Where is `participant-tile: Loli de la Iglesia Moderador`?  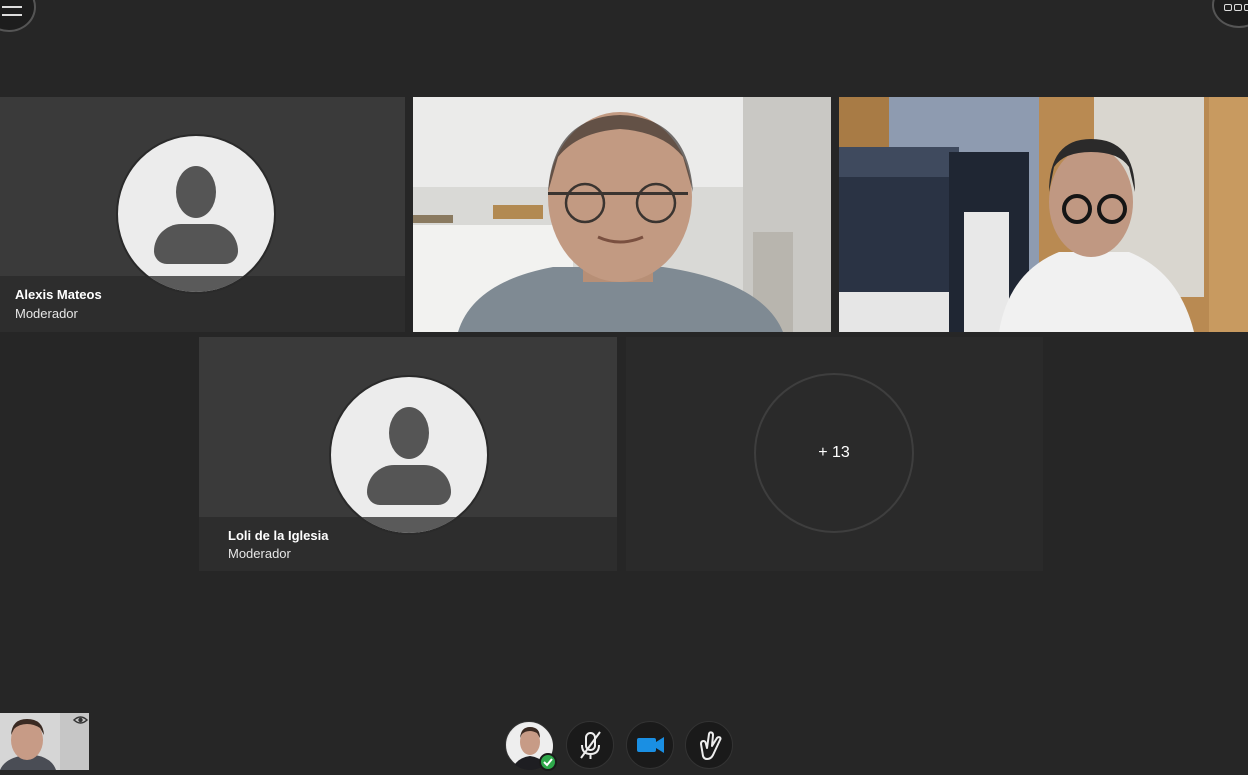 participant-tile: Loli de la Iglesia Moderador is located at coordinates (408, 454).